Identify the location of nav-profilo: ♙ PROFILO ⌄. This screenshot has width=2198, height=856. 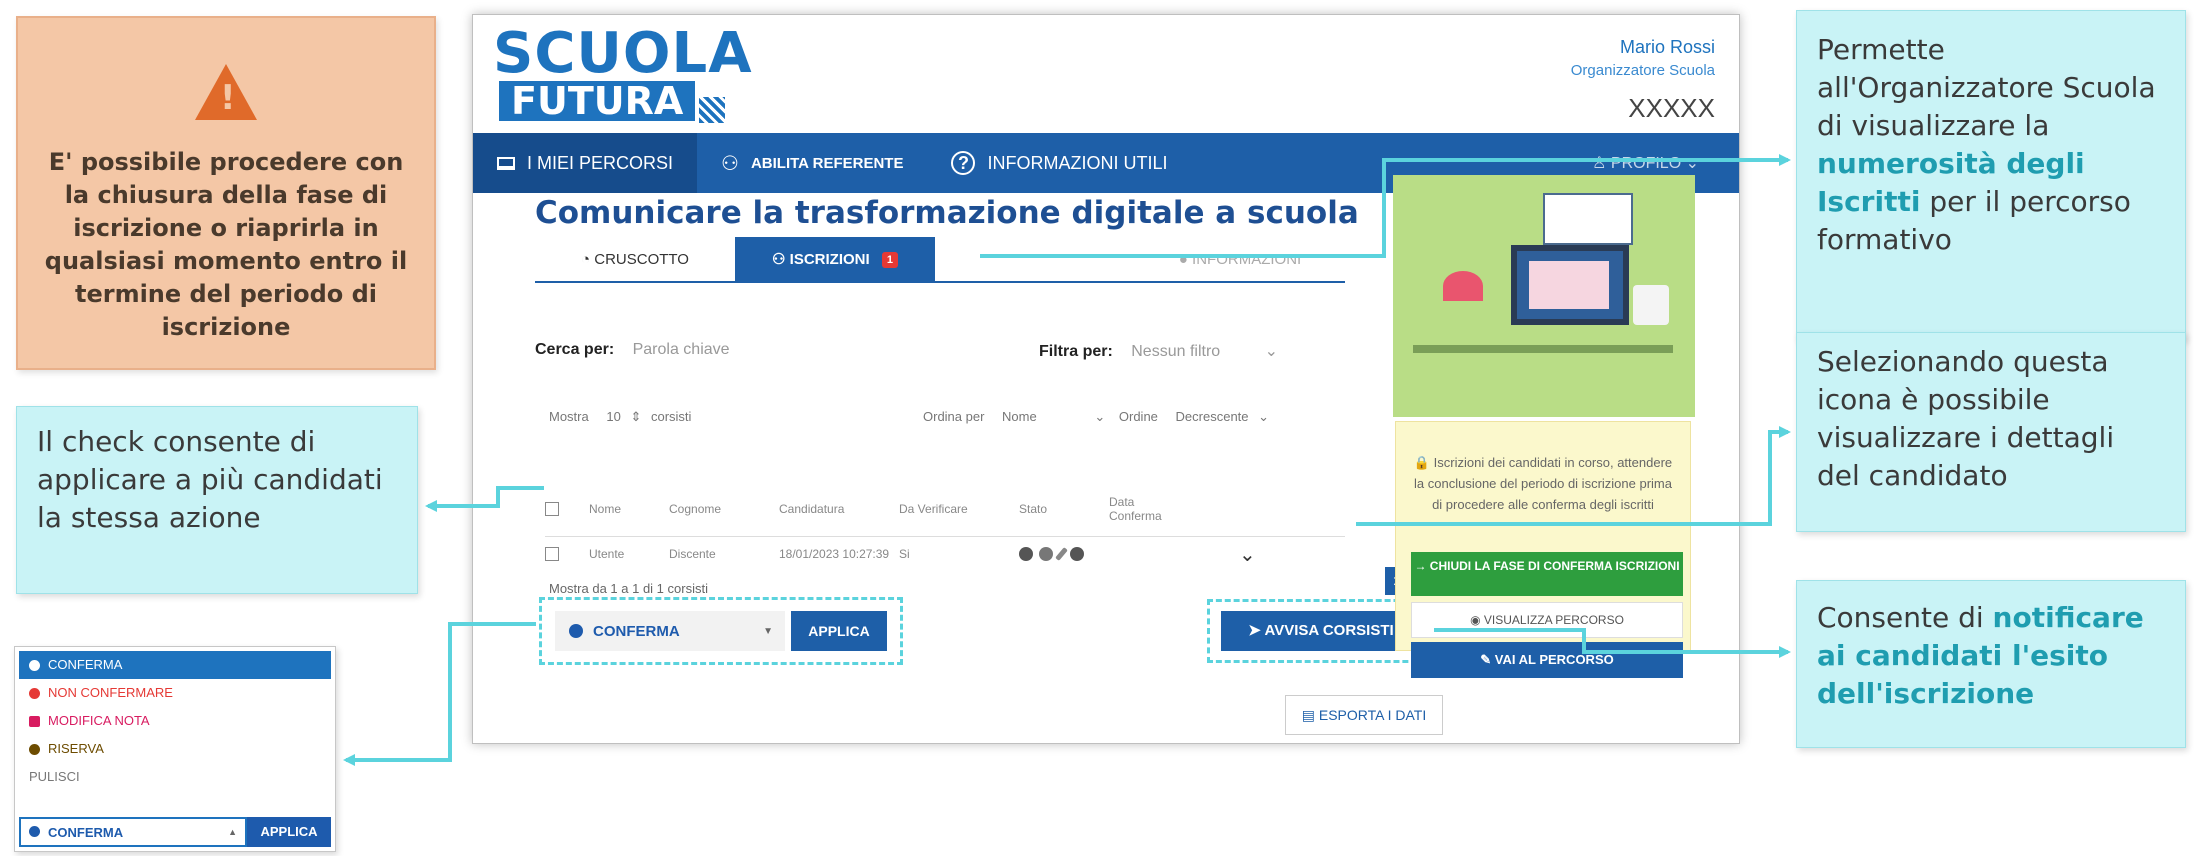
(1665, 163).